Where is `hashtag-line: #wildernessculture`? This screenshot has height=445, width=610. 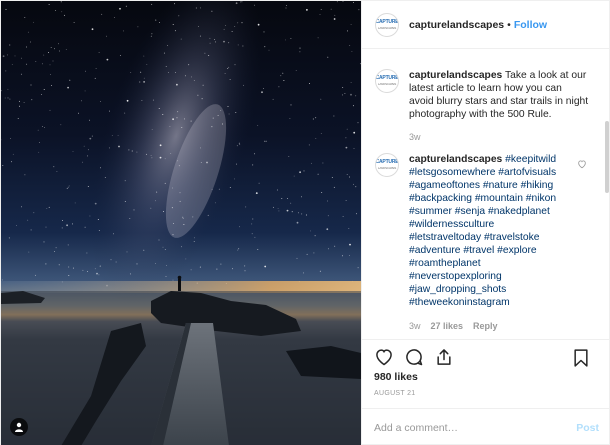 hashtag-line: #wildernessculture is located at coordinates (499, 224).